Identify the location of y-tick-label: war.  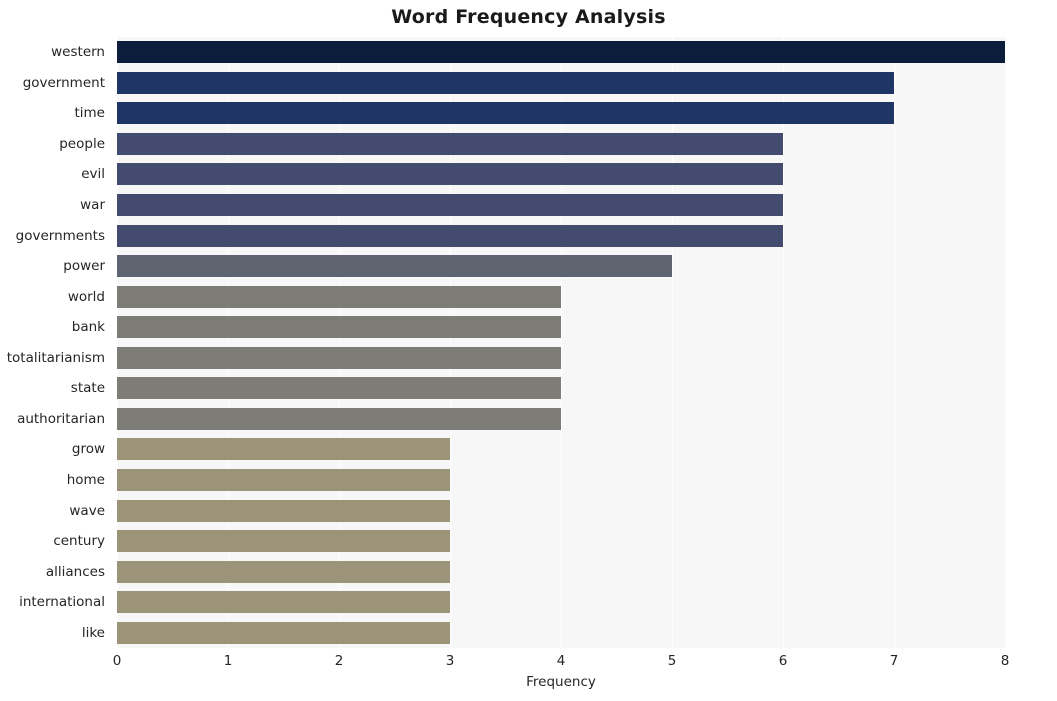
(92, 205).